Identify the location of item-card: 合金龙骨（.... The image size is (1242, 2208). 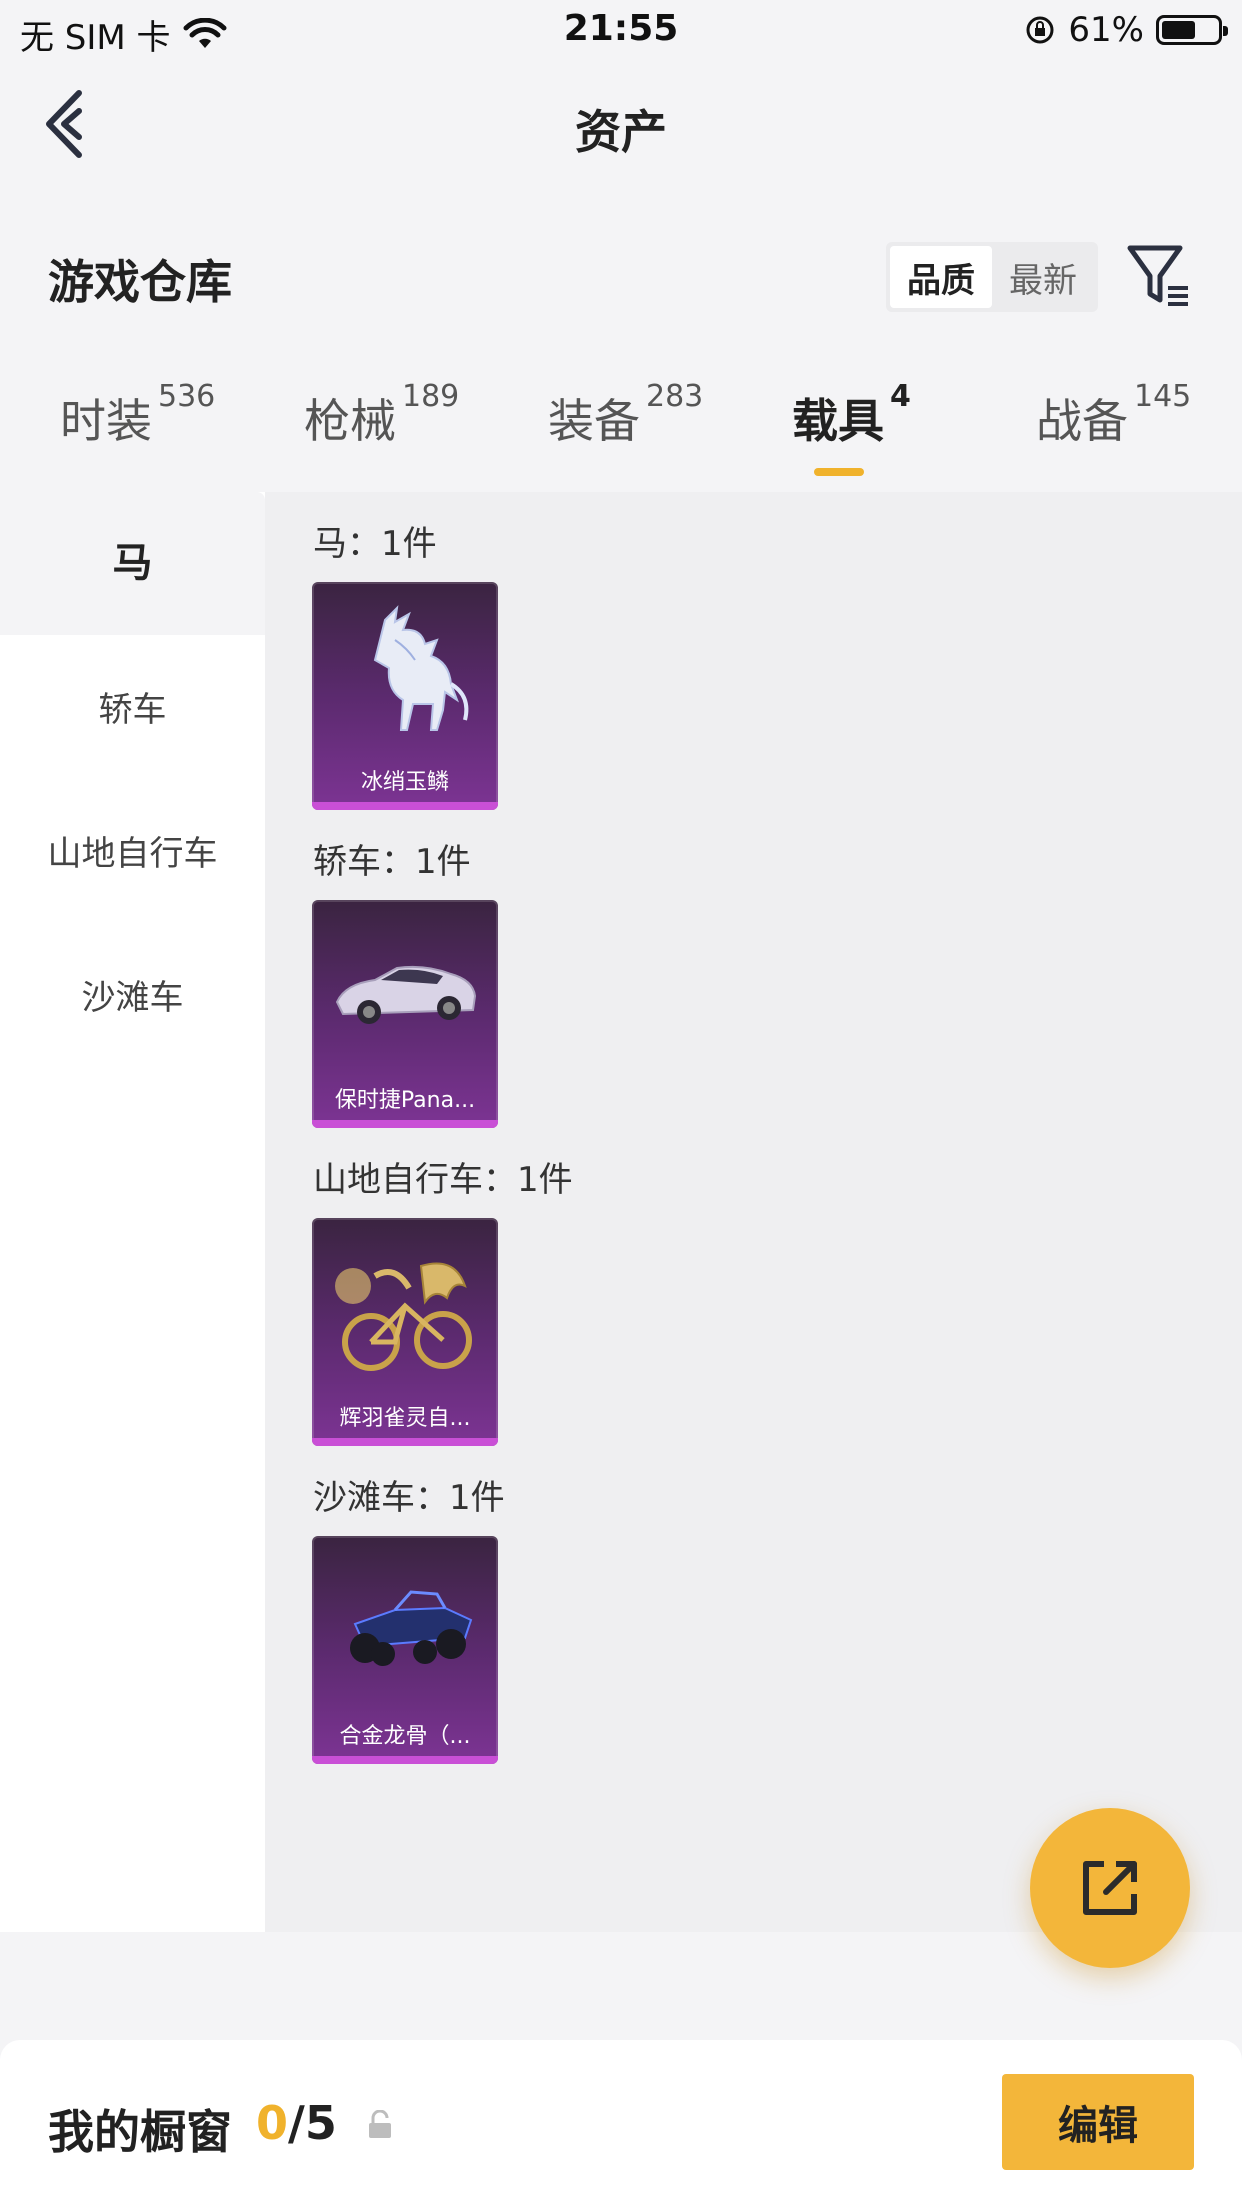
(405, 1650).